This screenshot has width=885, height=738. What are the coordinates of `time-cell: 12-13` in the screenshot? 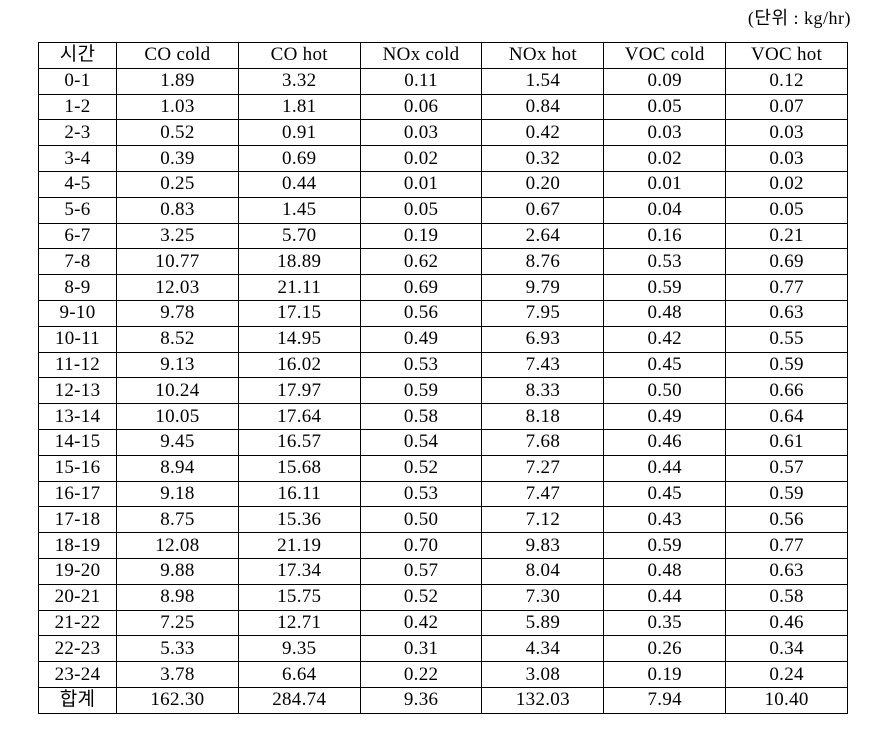 It's located at (77, 391).